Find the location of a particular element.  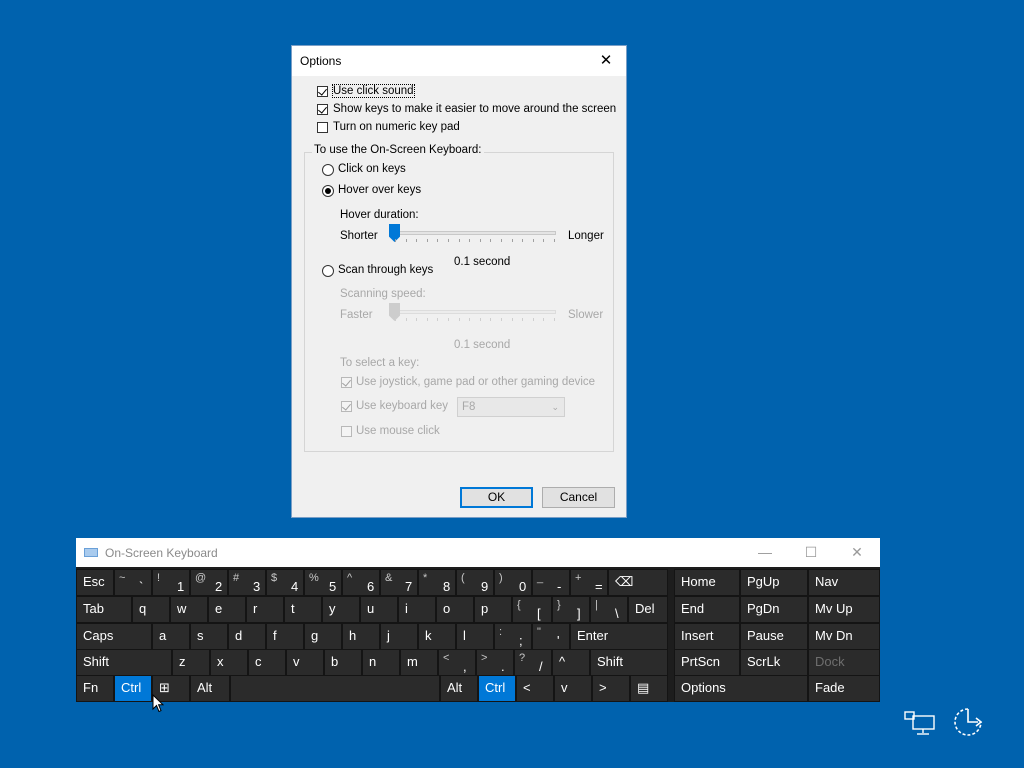

key-end: End is located at coordinates (707, 609).